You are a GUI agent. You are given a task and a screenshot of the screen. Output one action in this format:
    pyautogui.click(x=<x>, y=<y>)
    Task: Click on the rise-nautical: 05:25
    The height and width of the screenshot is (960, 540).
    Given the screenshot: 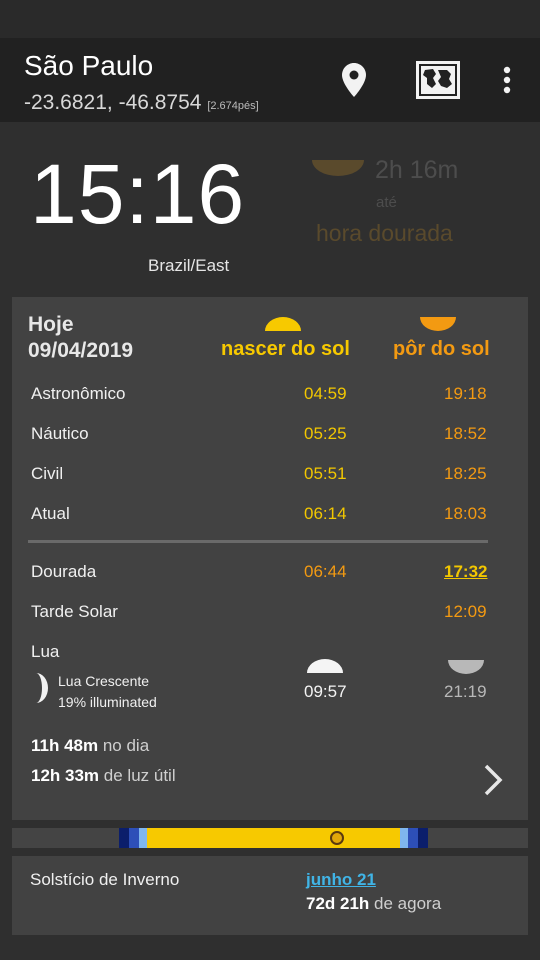 What is the action you would take?
    pyautogui.click(x=325, y=433)
    